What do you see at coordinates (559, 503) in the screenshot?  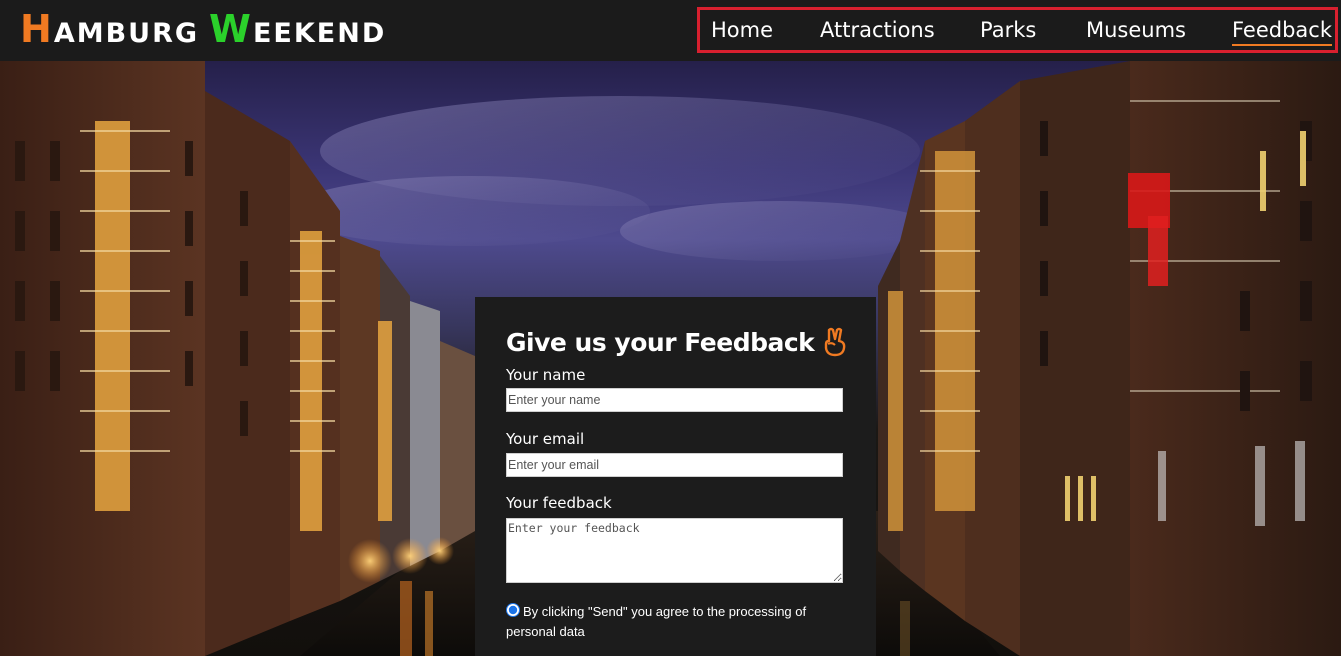 I see `feedback-label: Your feedback` at bounding box center [559, 503].